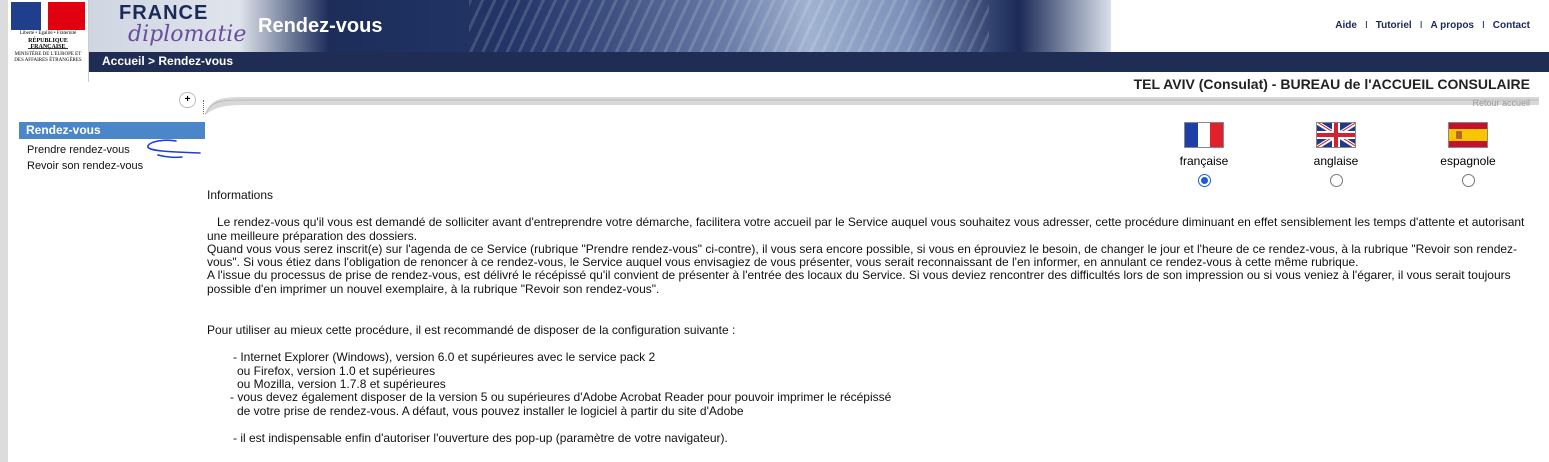 The width and height of the screenshot is (1549, 462). What do you see at coordinates (48, 33) in the screenshot?
I see `logo-motto: Liberté • Égalité • Fraternité` at bounding box center [48, 33].